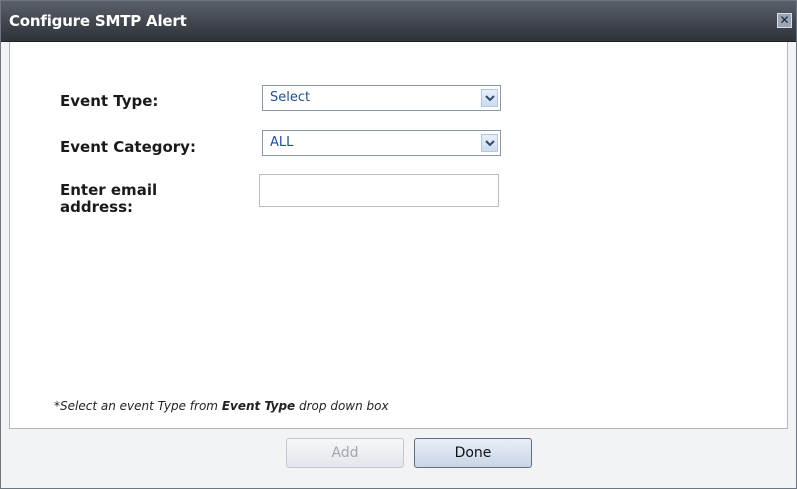 The width and height of the screenshot is (797, 489). Describe the element at coordinates (109, 101) in the screenshot. I see `event-type-label: Event Type:` at that location.